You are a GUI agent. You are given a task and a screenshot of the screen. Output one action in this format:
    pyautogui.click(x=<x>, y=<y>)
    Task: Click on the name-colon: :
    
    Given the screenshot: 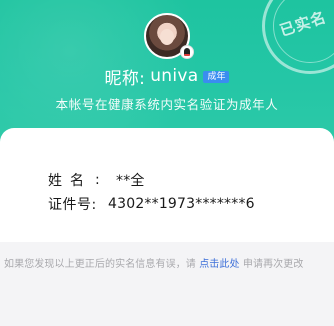 What is the action you would take?
    pyautogui.click(x=97, y=180)
    